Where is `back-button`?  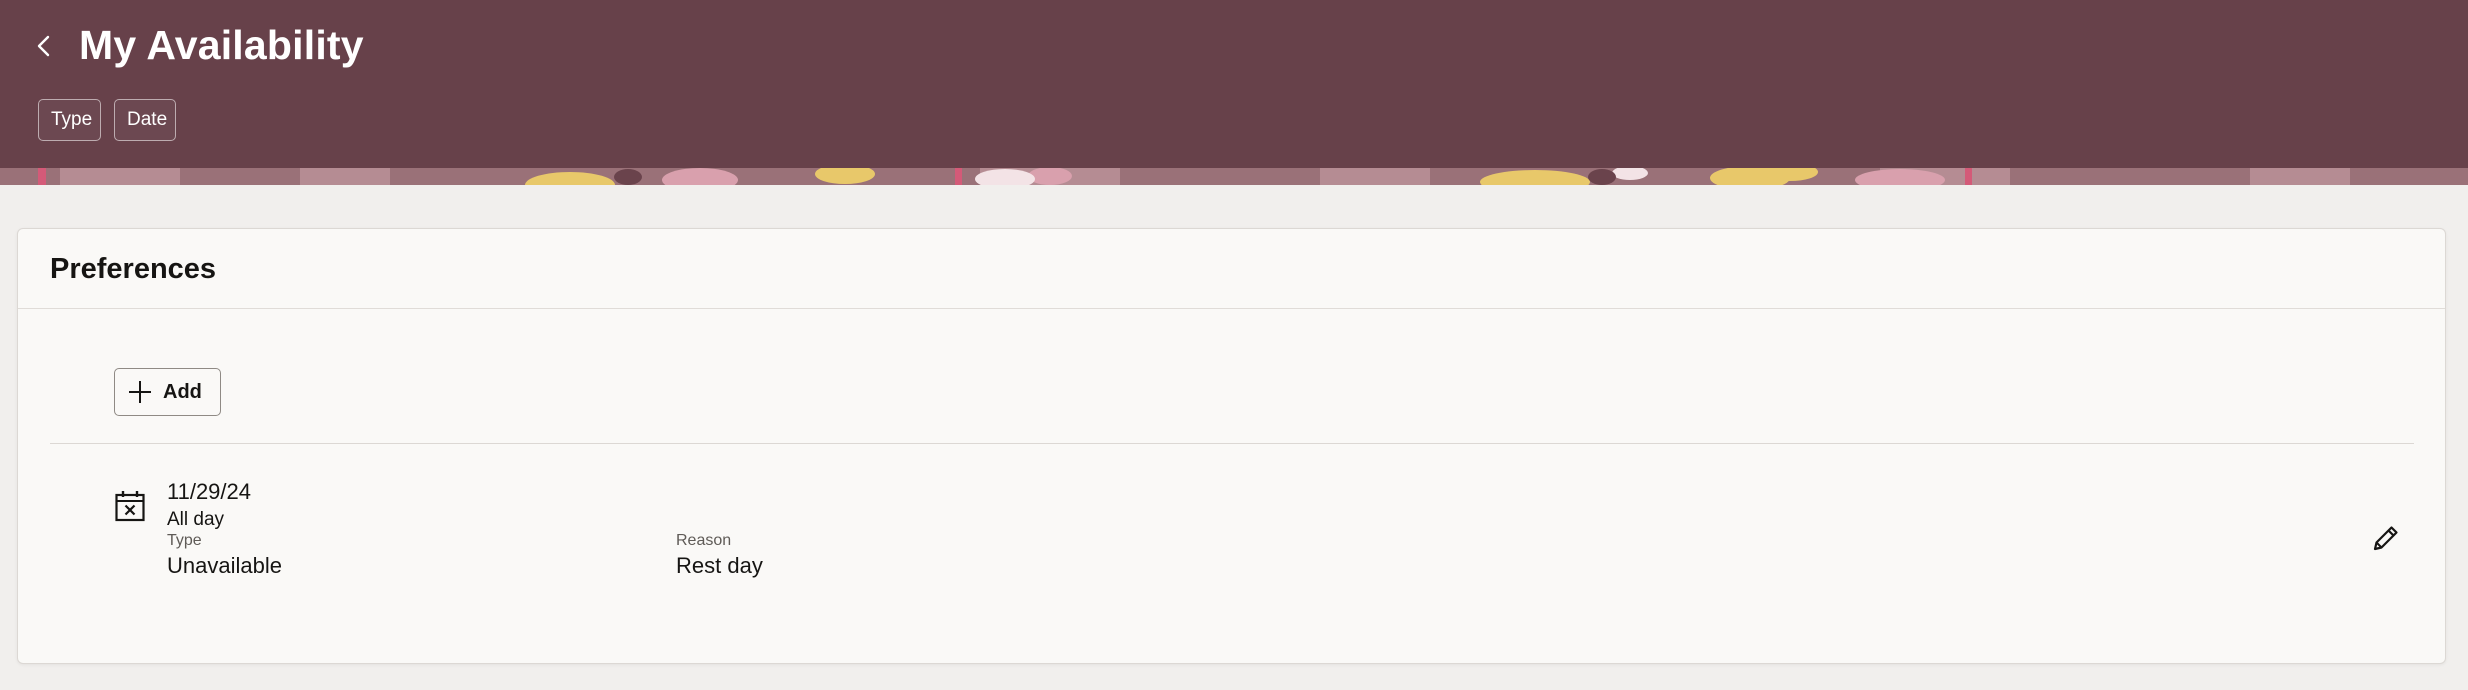 back-button is located at coordinates (44, 46).